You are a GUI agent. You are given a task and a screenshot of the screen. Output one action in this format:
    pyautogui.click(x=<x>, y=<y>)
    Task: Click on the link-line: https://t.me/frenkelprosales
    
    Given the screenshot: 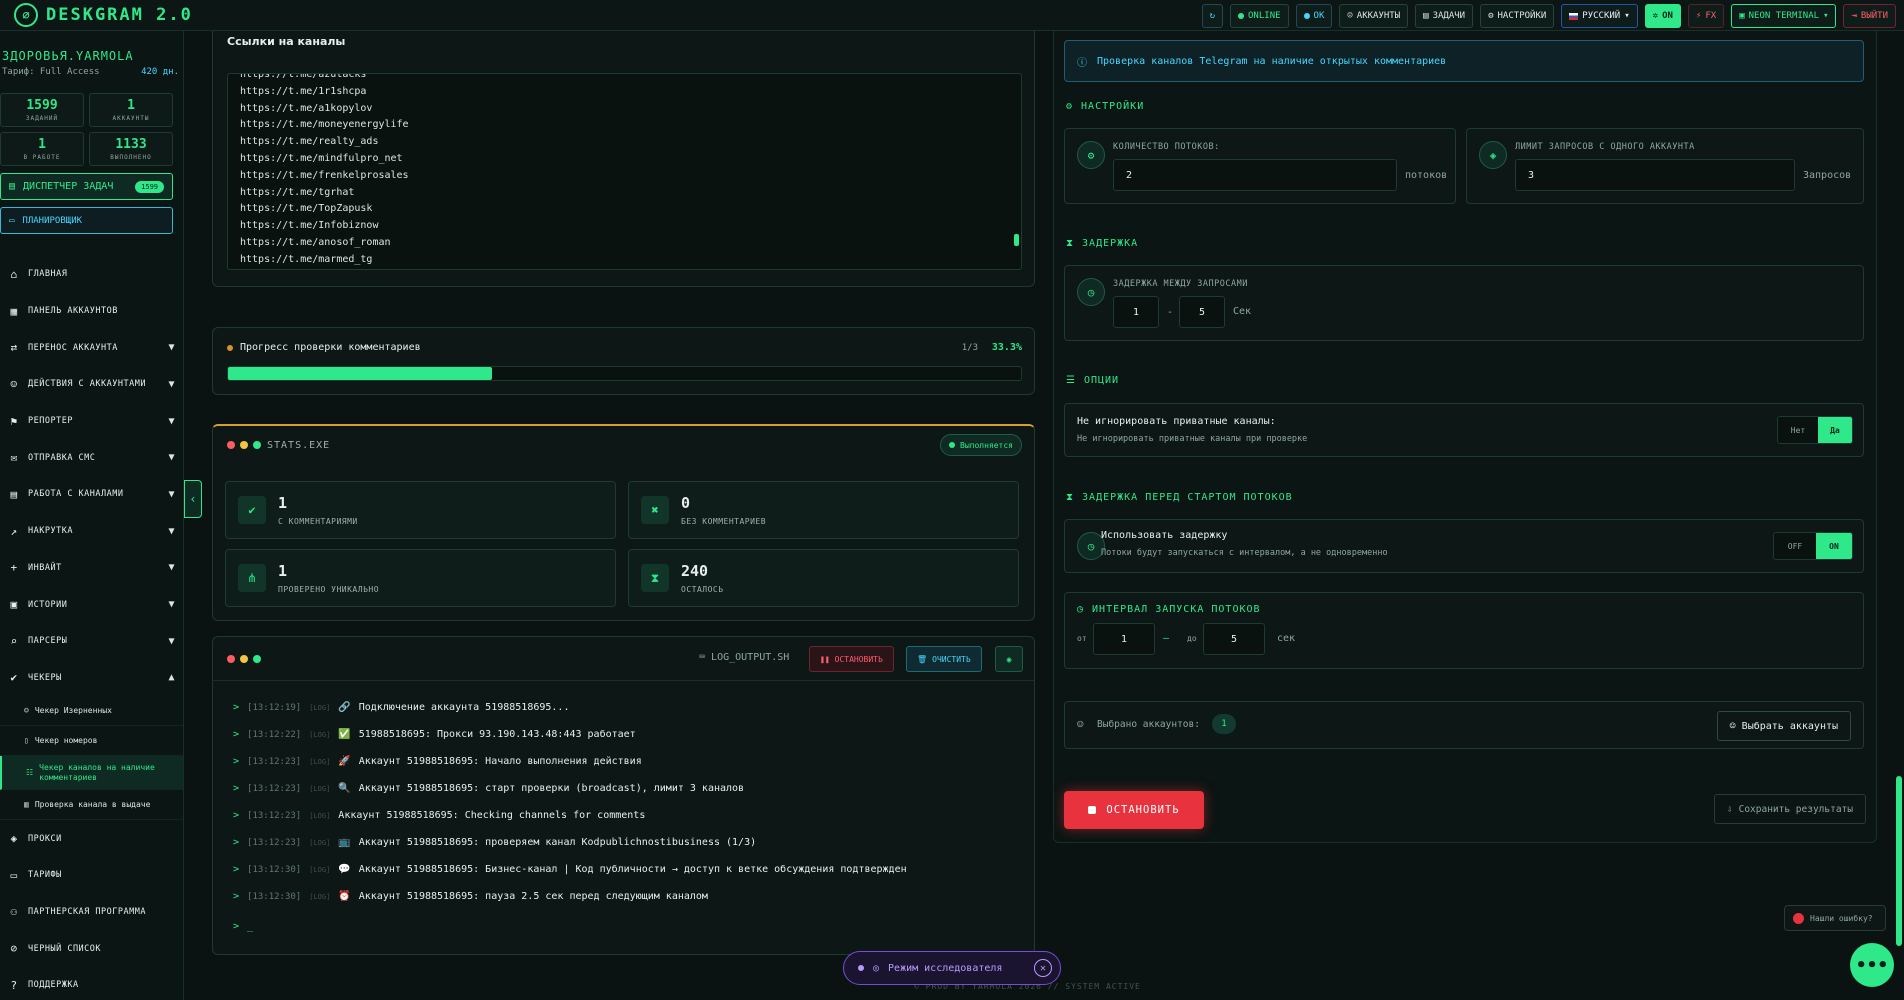 What is the action you would take?
    pyautogui.click(x=324, y=175)
    